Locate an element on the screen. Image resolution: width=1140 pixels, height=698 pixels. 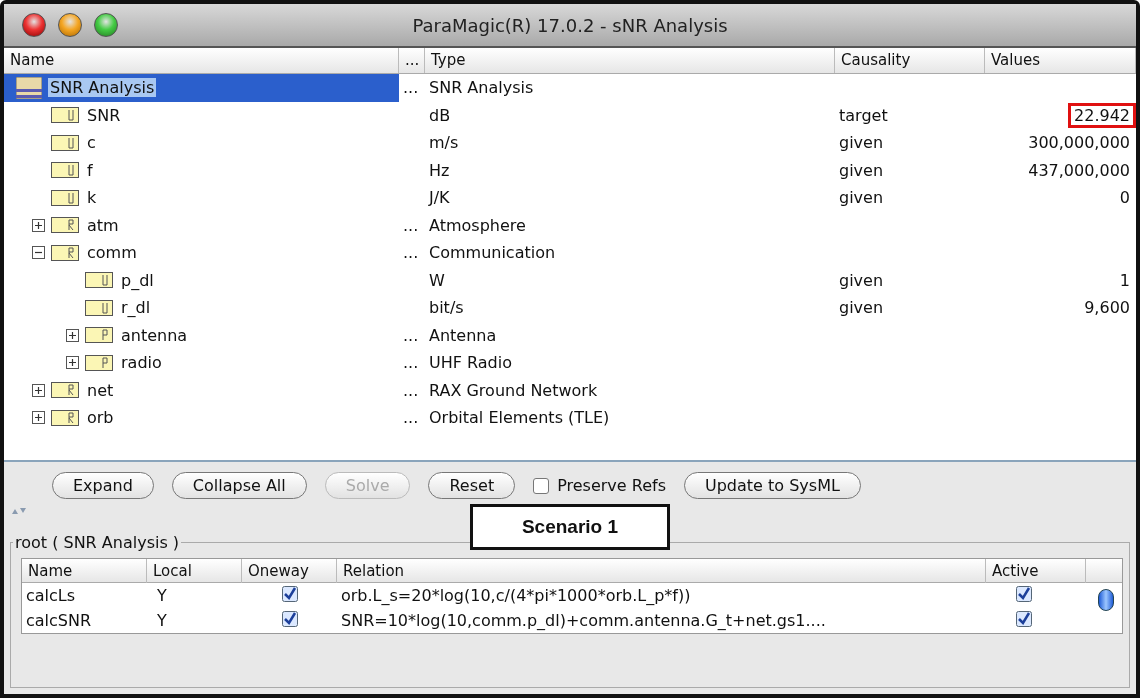
tree-item: radio is located at coordinates (141, 363).